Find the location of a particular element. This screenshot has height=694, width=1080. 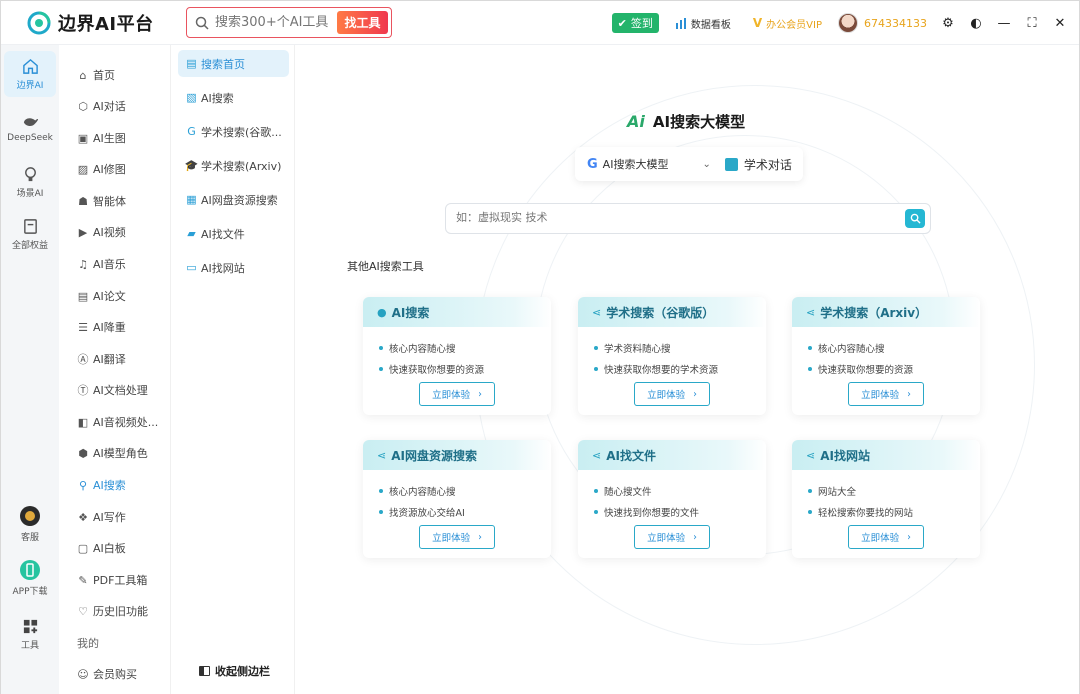

folder-icon: ▰ is located at coordinates (191, 233).